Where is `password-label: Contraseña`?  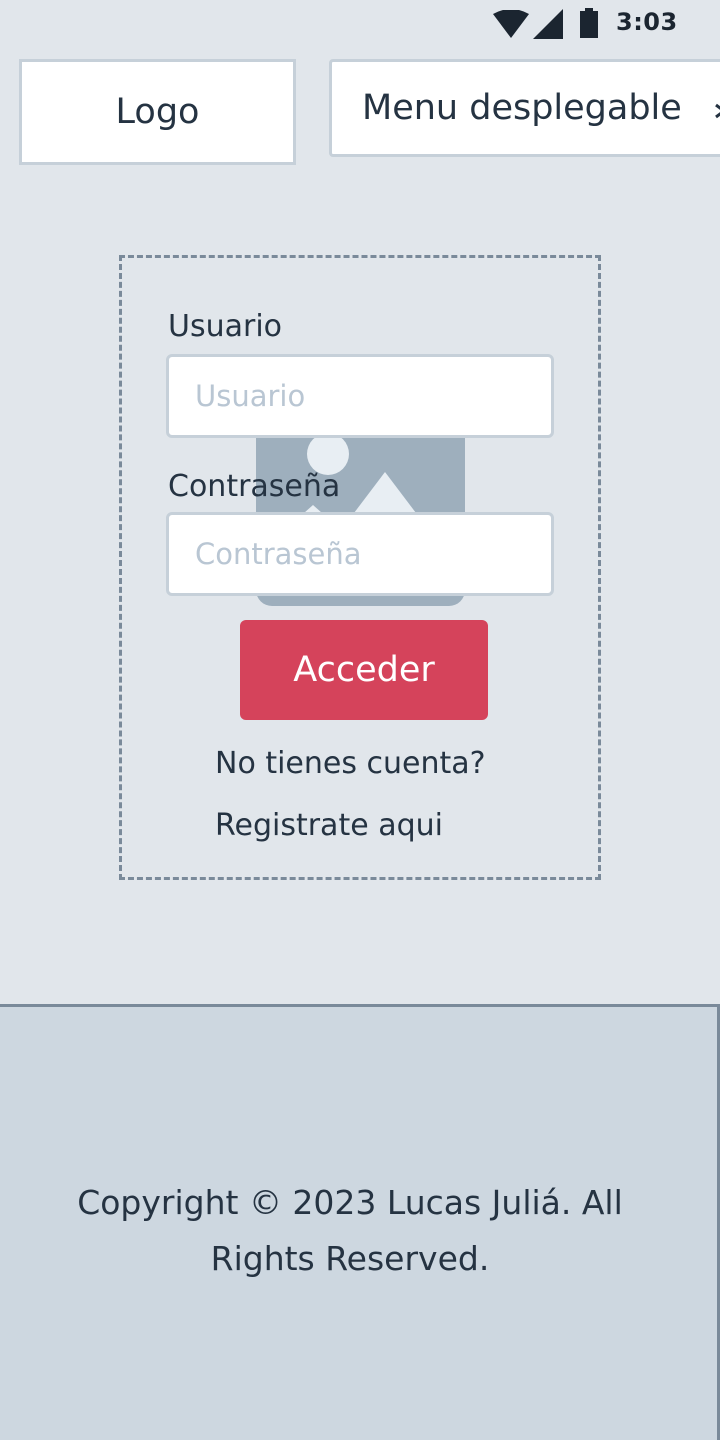 password-label: Contraseña is located at coordinates (254, 486).